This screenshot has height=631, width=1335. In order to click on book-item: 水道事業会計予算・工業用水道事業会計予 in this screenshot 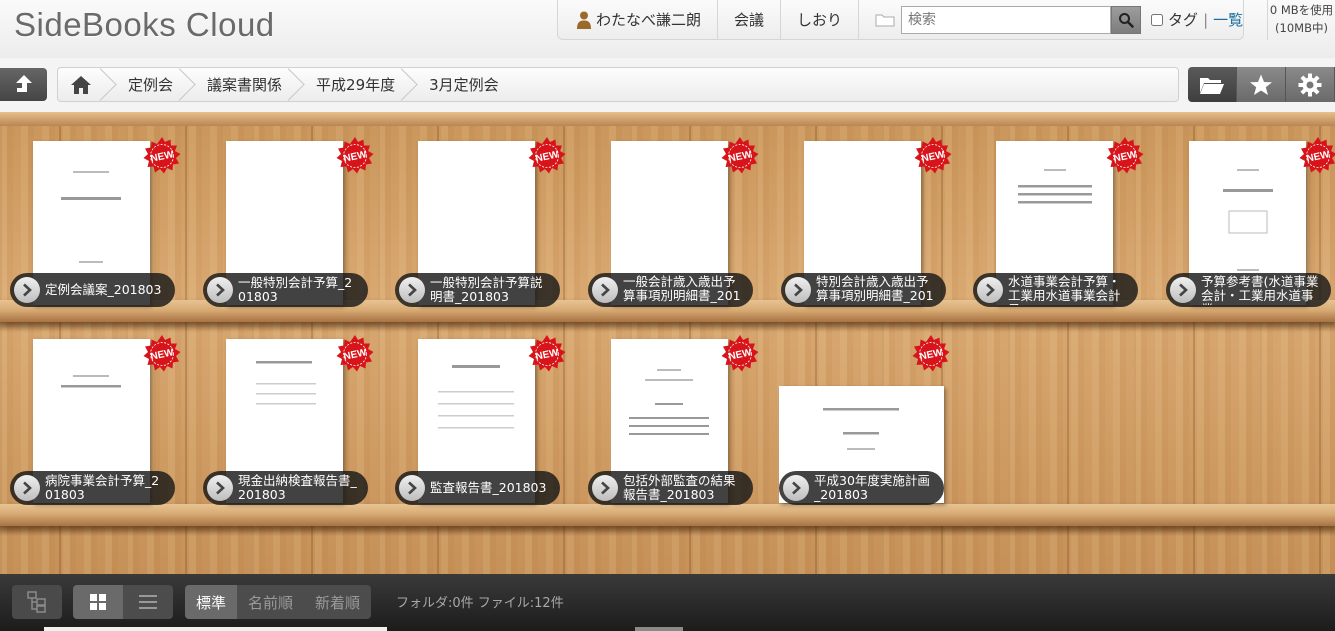, I will do `click(1058, 224)`.